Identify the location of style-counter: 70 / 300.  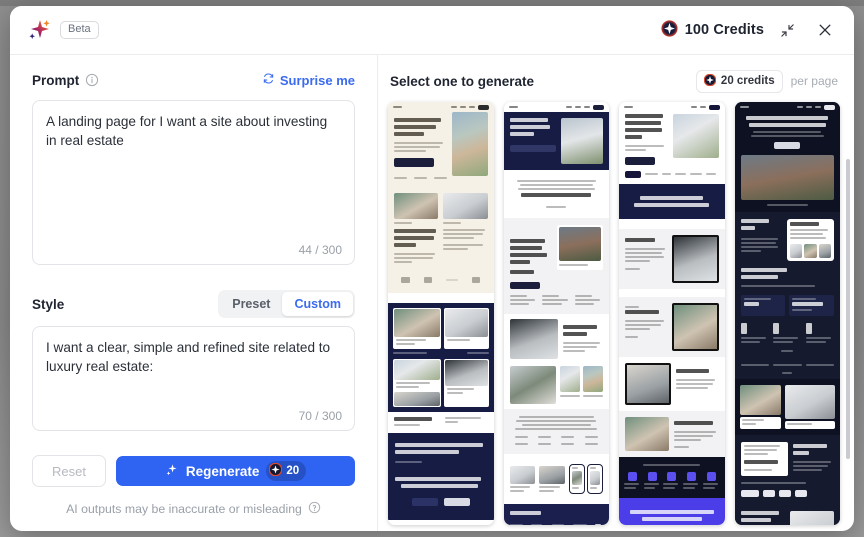
(320, 416).